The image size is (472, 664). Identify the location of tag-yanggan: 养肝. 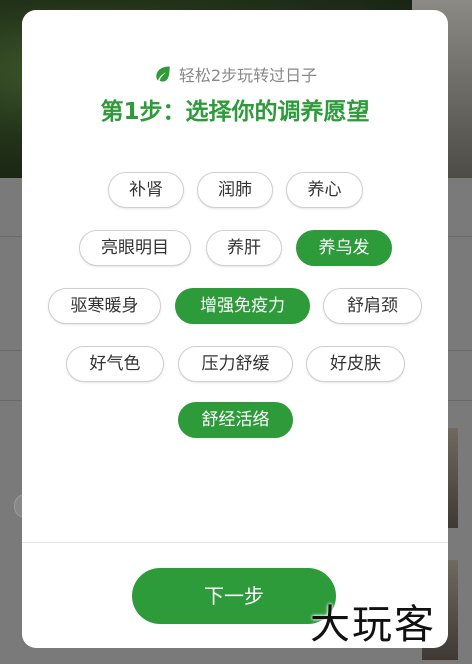
(244, 248).